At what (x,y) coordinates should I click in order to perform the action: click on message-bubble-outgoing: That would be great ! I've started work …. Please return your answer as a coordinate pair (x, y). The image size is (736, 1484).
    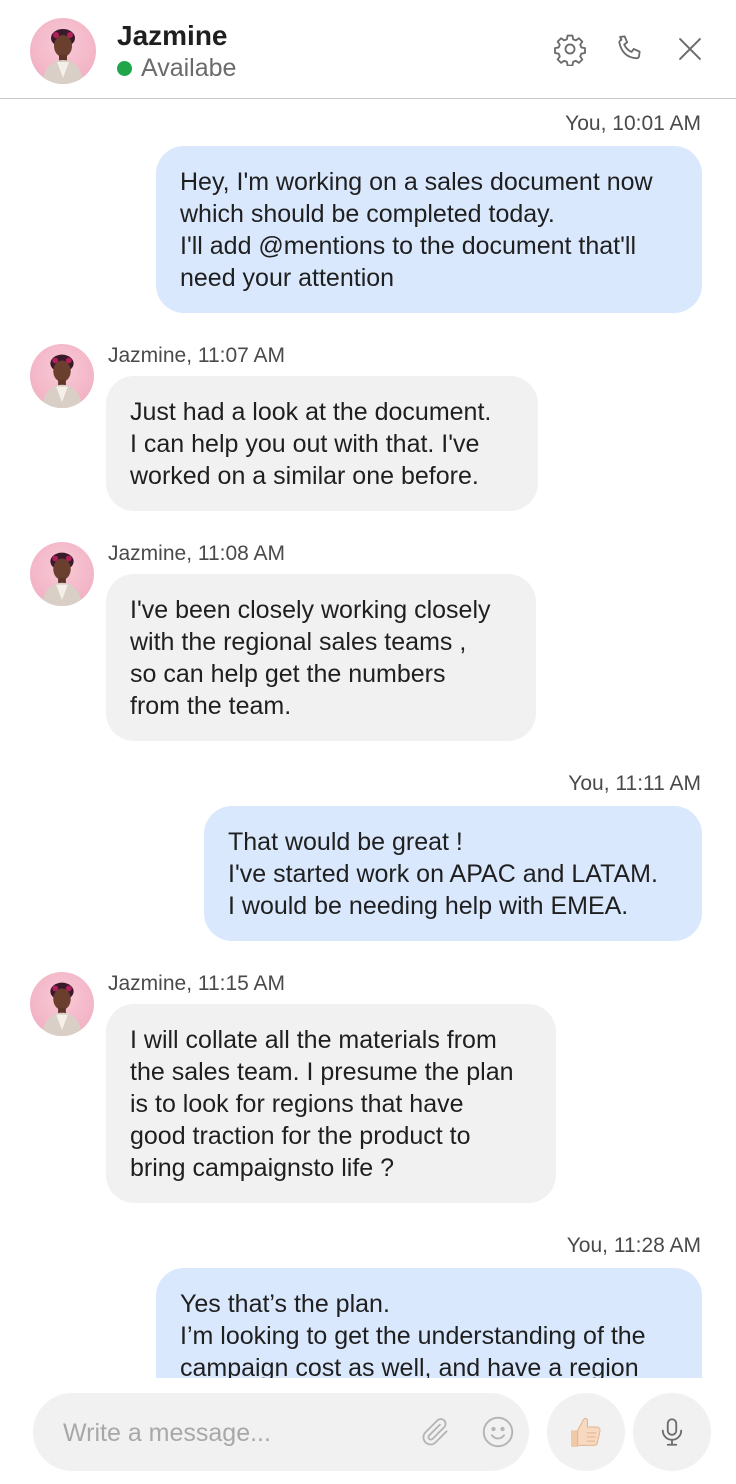
    Looking at the image, I should click on (453, 873).